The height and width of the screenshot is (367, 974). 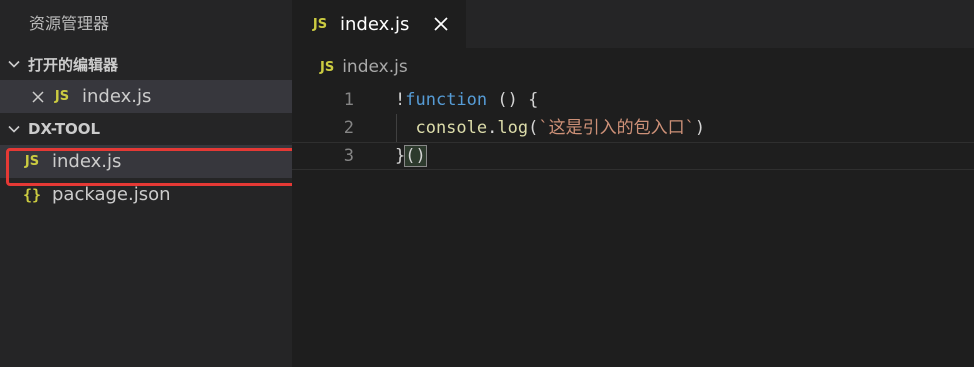 I want to click on explorer-title: 资源管理器, so click(x=69, y=23).